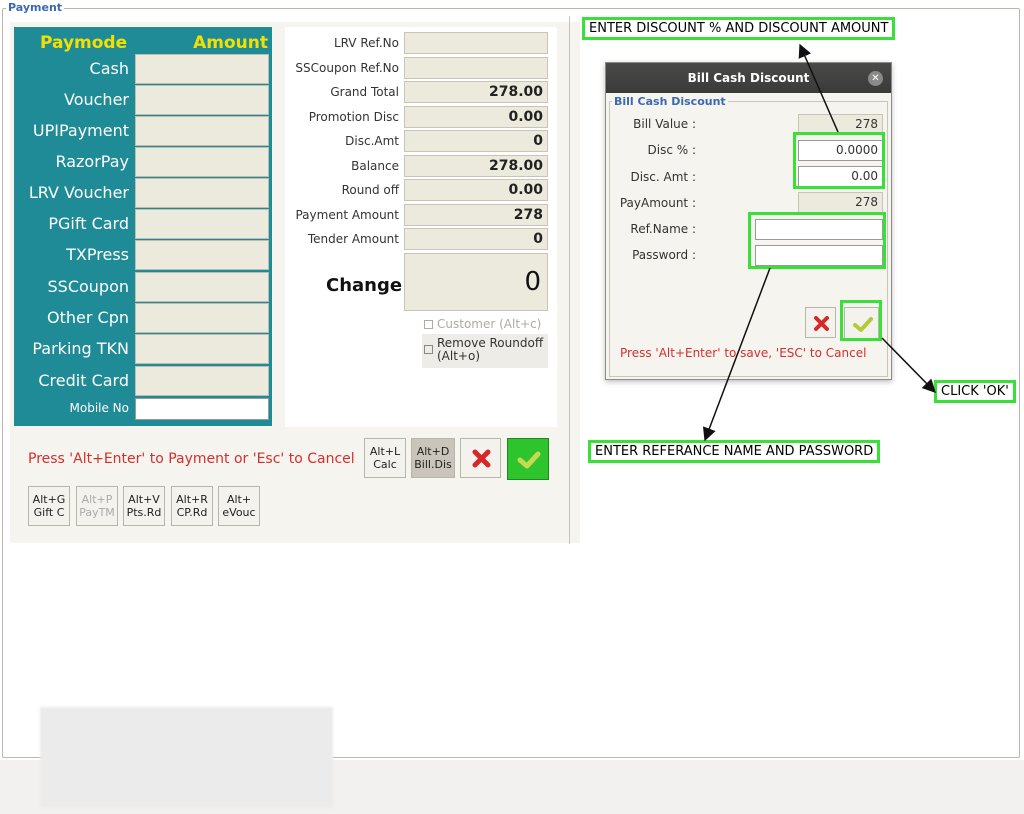 This screenshot has width=1024, height=814. I want to click on paymode-label: Other Cpn, so click(88, 317).